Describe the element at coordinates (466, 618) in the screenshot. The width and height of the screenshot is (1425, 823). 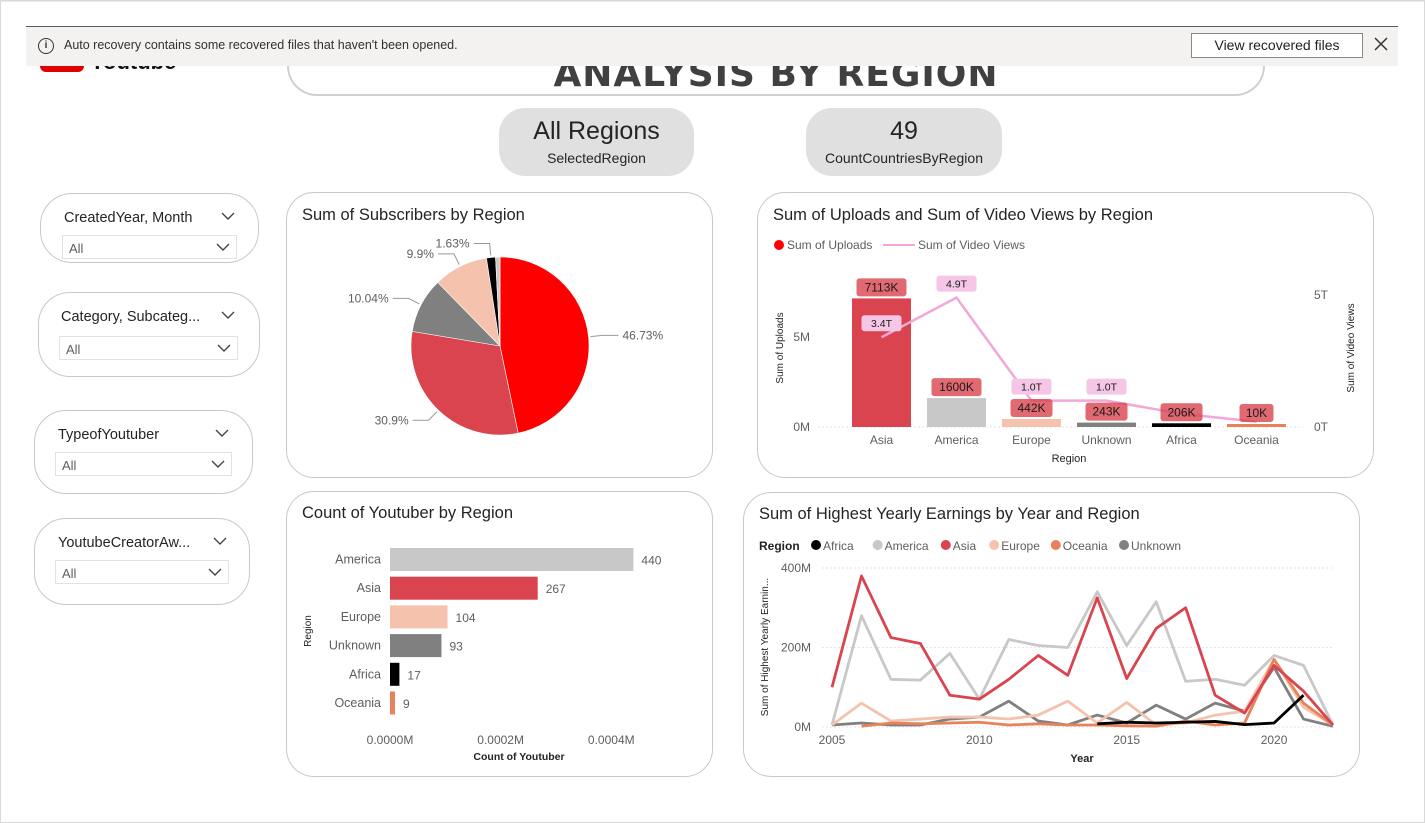
I see `bar-data-label: 104` at that location.